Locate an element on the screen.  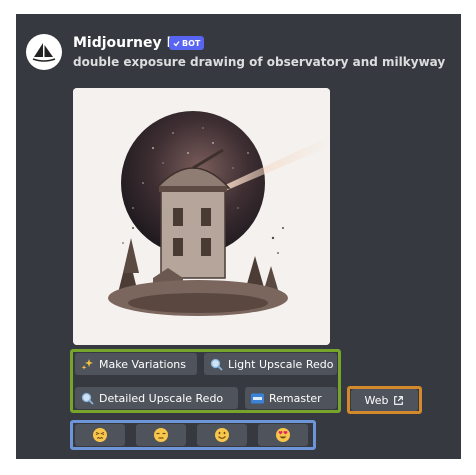
bot-badge-label: BOT is located at coordinates (191, 43).